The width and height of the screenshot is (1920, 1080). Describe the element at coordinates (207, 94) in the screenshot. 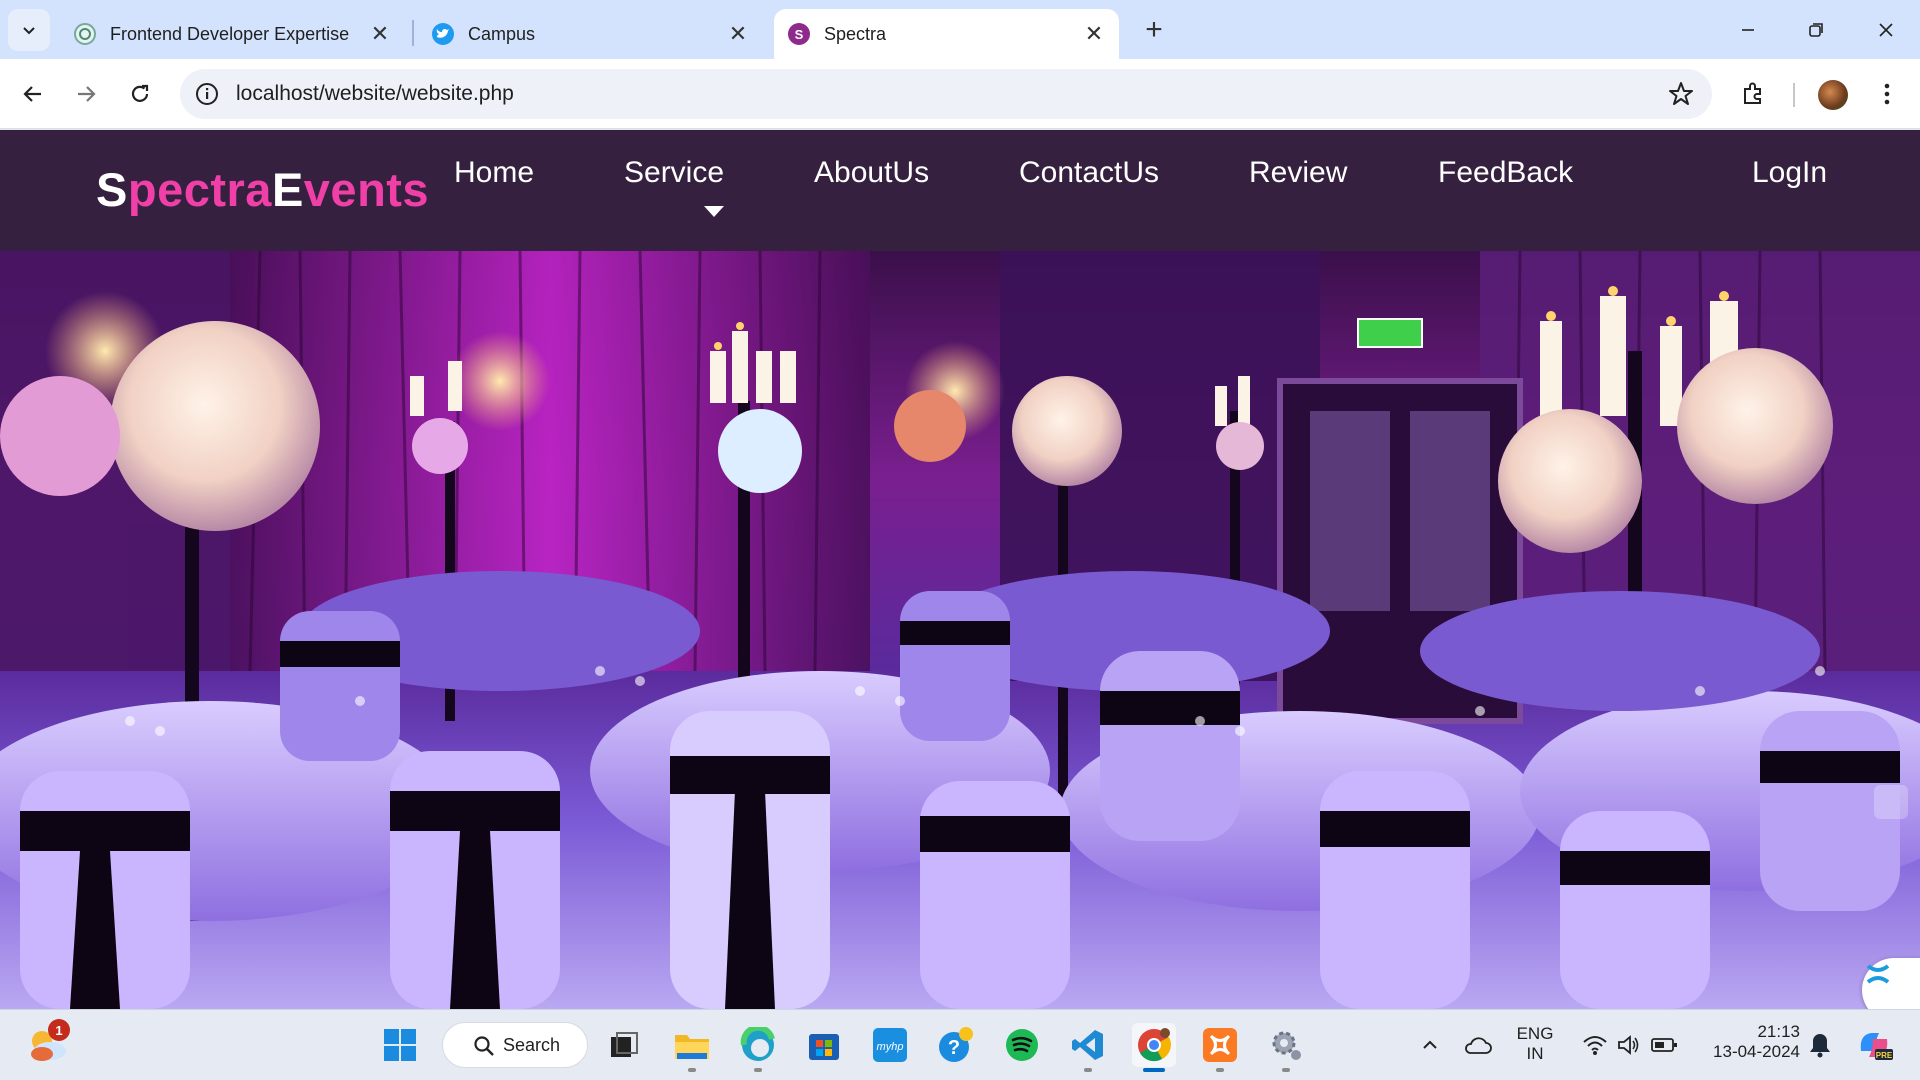

I see `site-info-icon` at that location.